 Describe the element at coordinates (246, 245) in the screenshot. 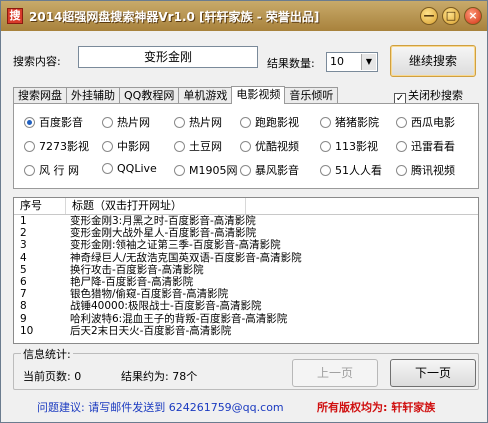

I see `table-row: 3 变形金刚:领袖之证第三季-百度影音-高清影院` at that location.